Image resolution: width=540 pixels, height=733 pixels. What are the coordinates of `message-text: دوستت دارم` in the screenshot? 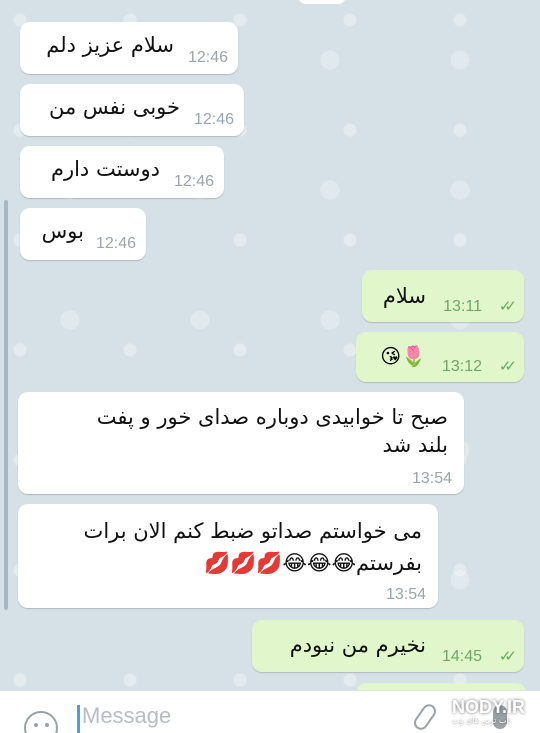 It's located at (105, 169).